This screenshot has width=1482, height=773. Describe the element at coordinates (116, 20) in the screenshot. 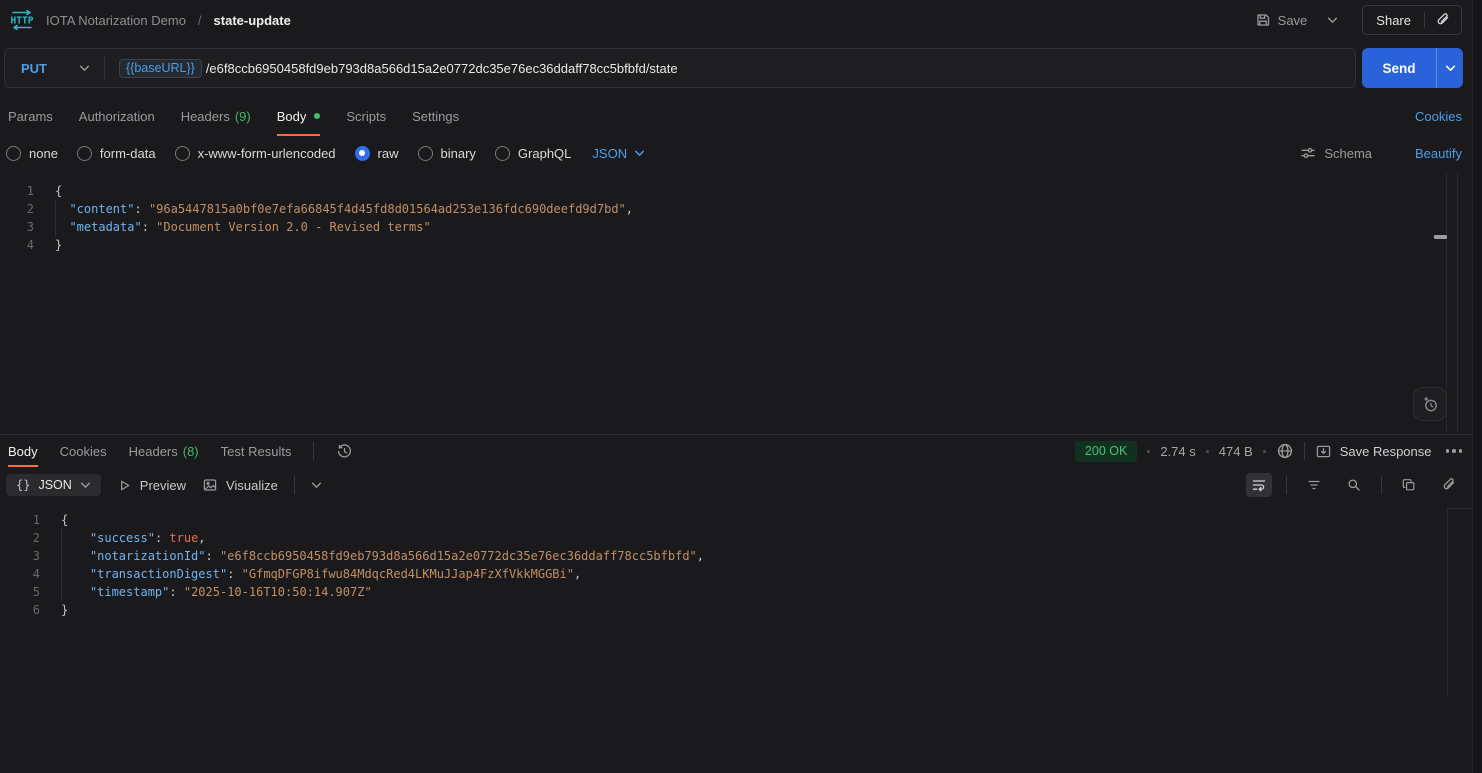

I see `breadcrumb-collection: IOTA Notarization Demo` at that location.